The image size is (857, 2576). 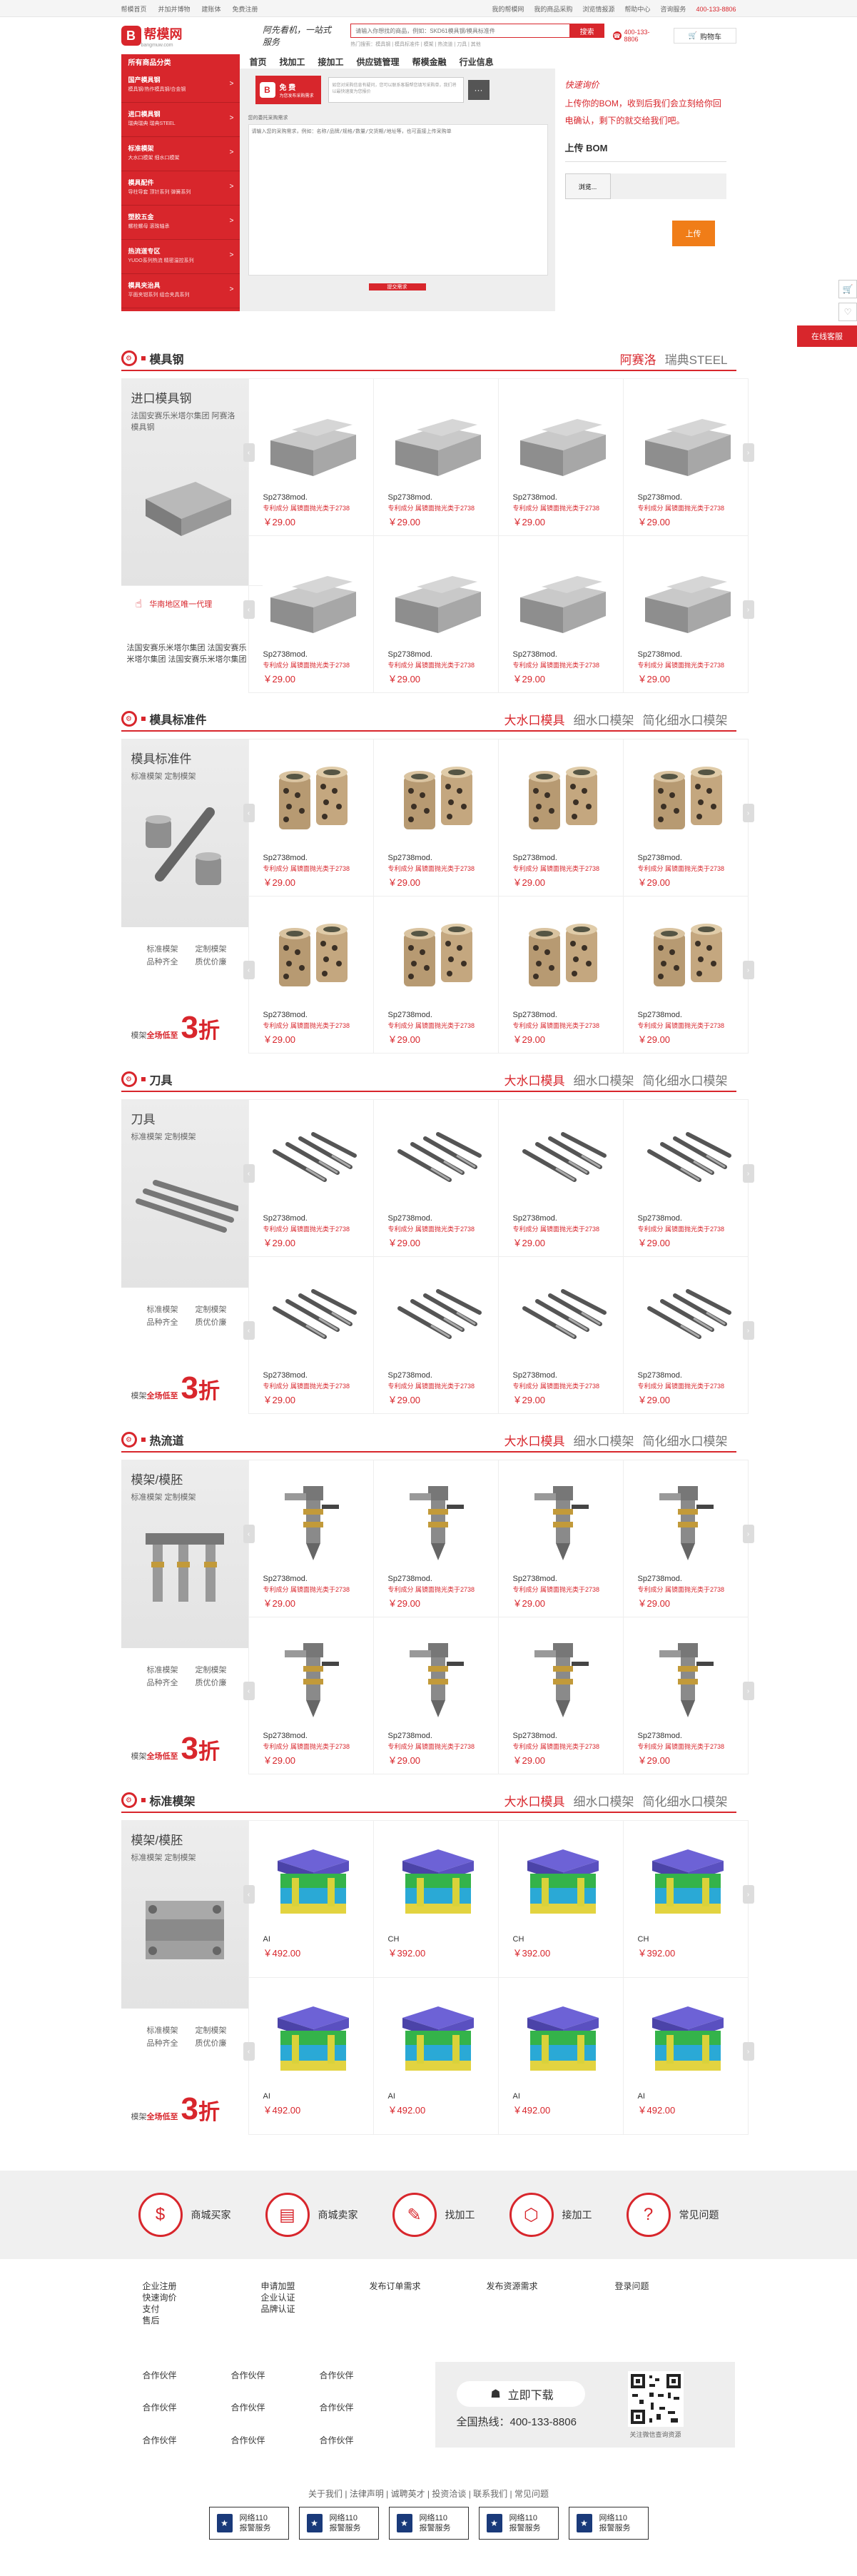 What do you see at coordinates (315, 2309) in the screenshot?
I see `footer-link: 品牌认证` at bounding box center [315, 2309].